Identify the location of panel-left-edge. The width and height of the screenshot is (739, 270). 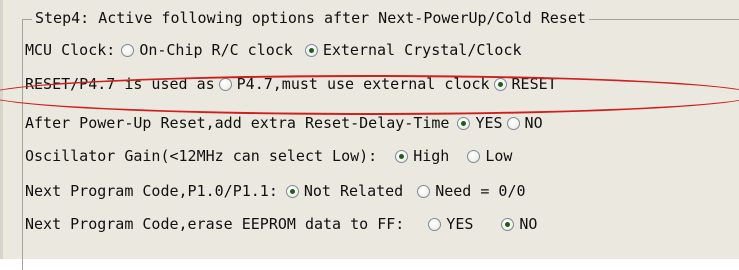
(1, 129).